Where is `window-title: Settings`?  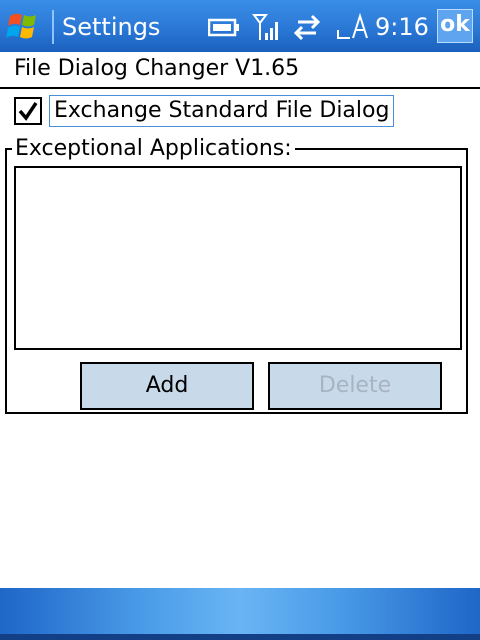 window-title: Settings is located at coordinates (111, 27).